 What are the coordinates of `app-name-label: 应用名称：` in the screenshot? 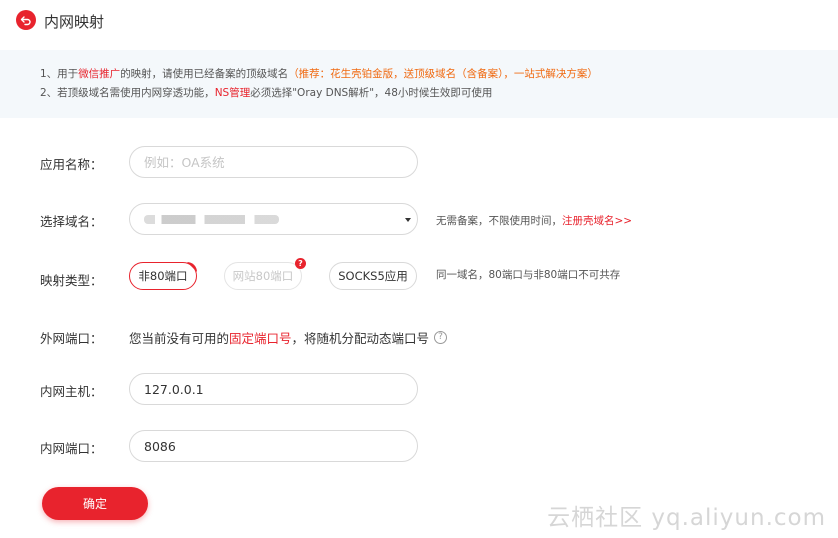 It's located at (71, 164).